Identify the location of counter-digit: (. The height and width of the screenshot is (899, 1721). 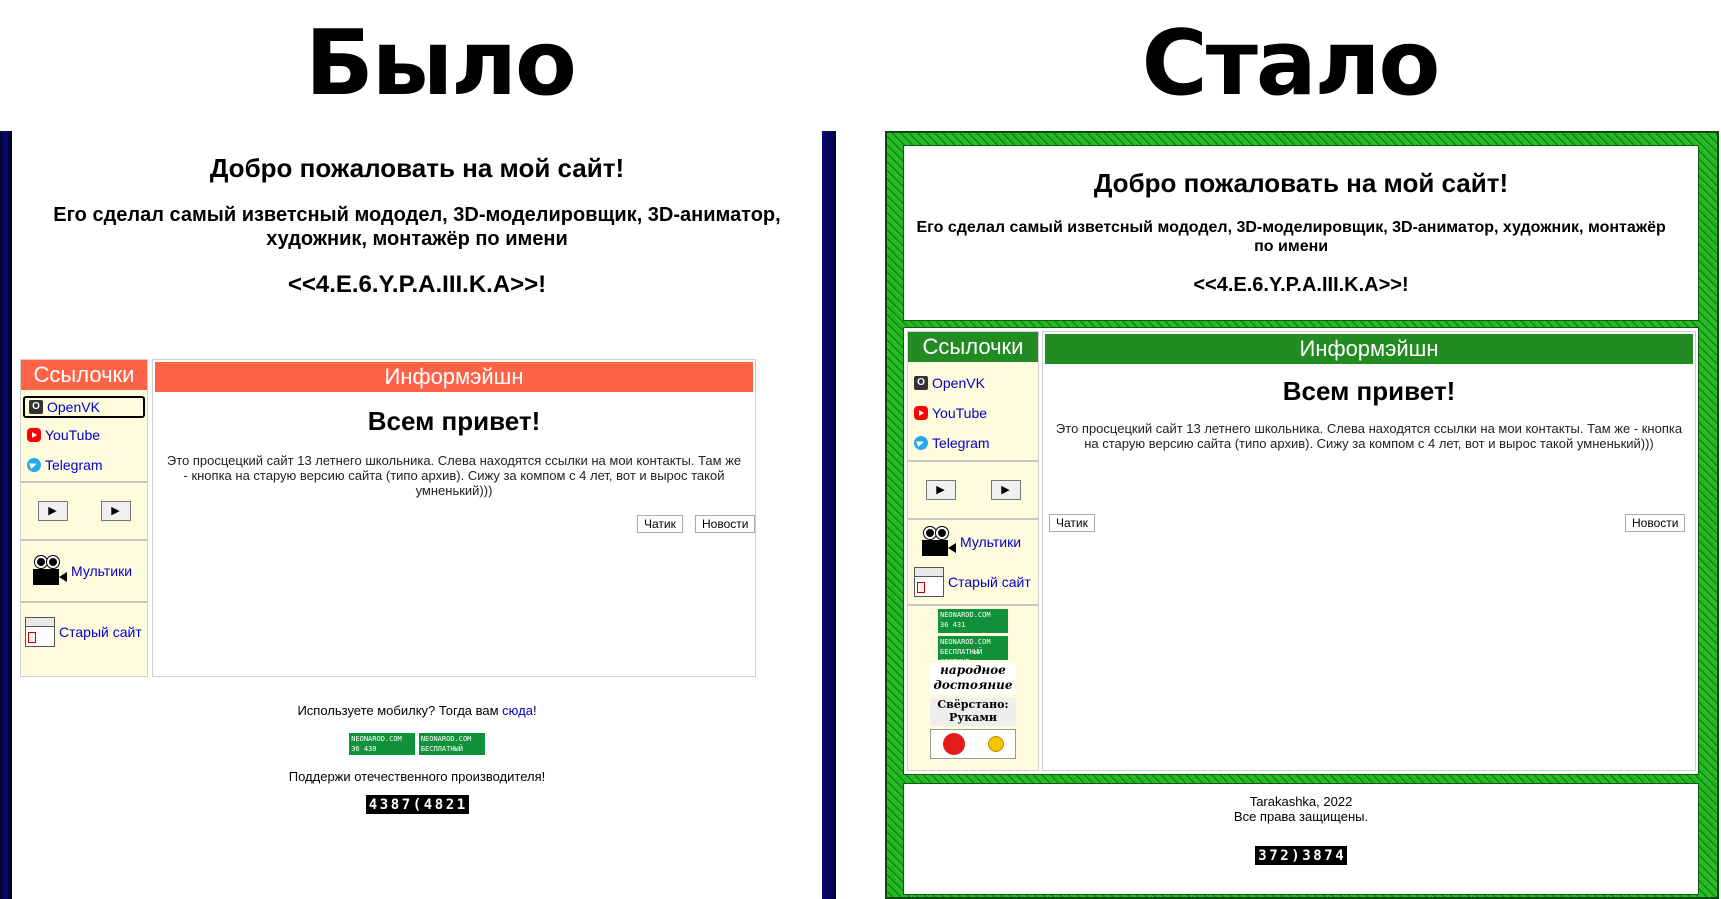
(417, 805).